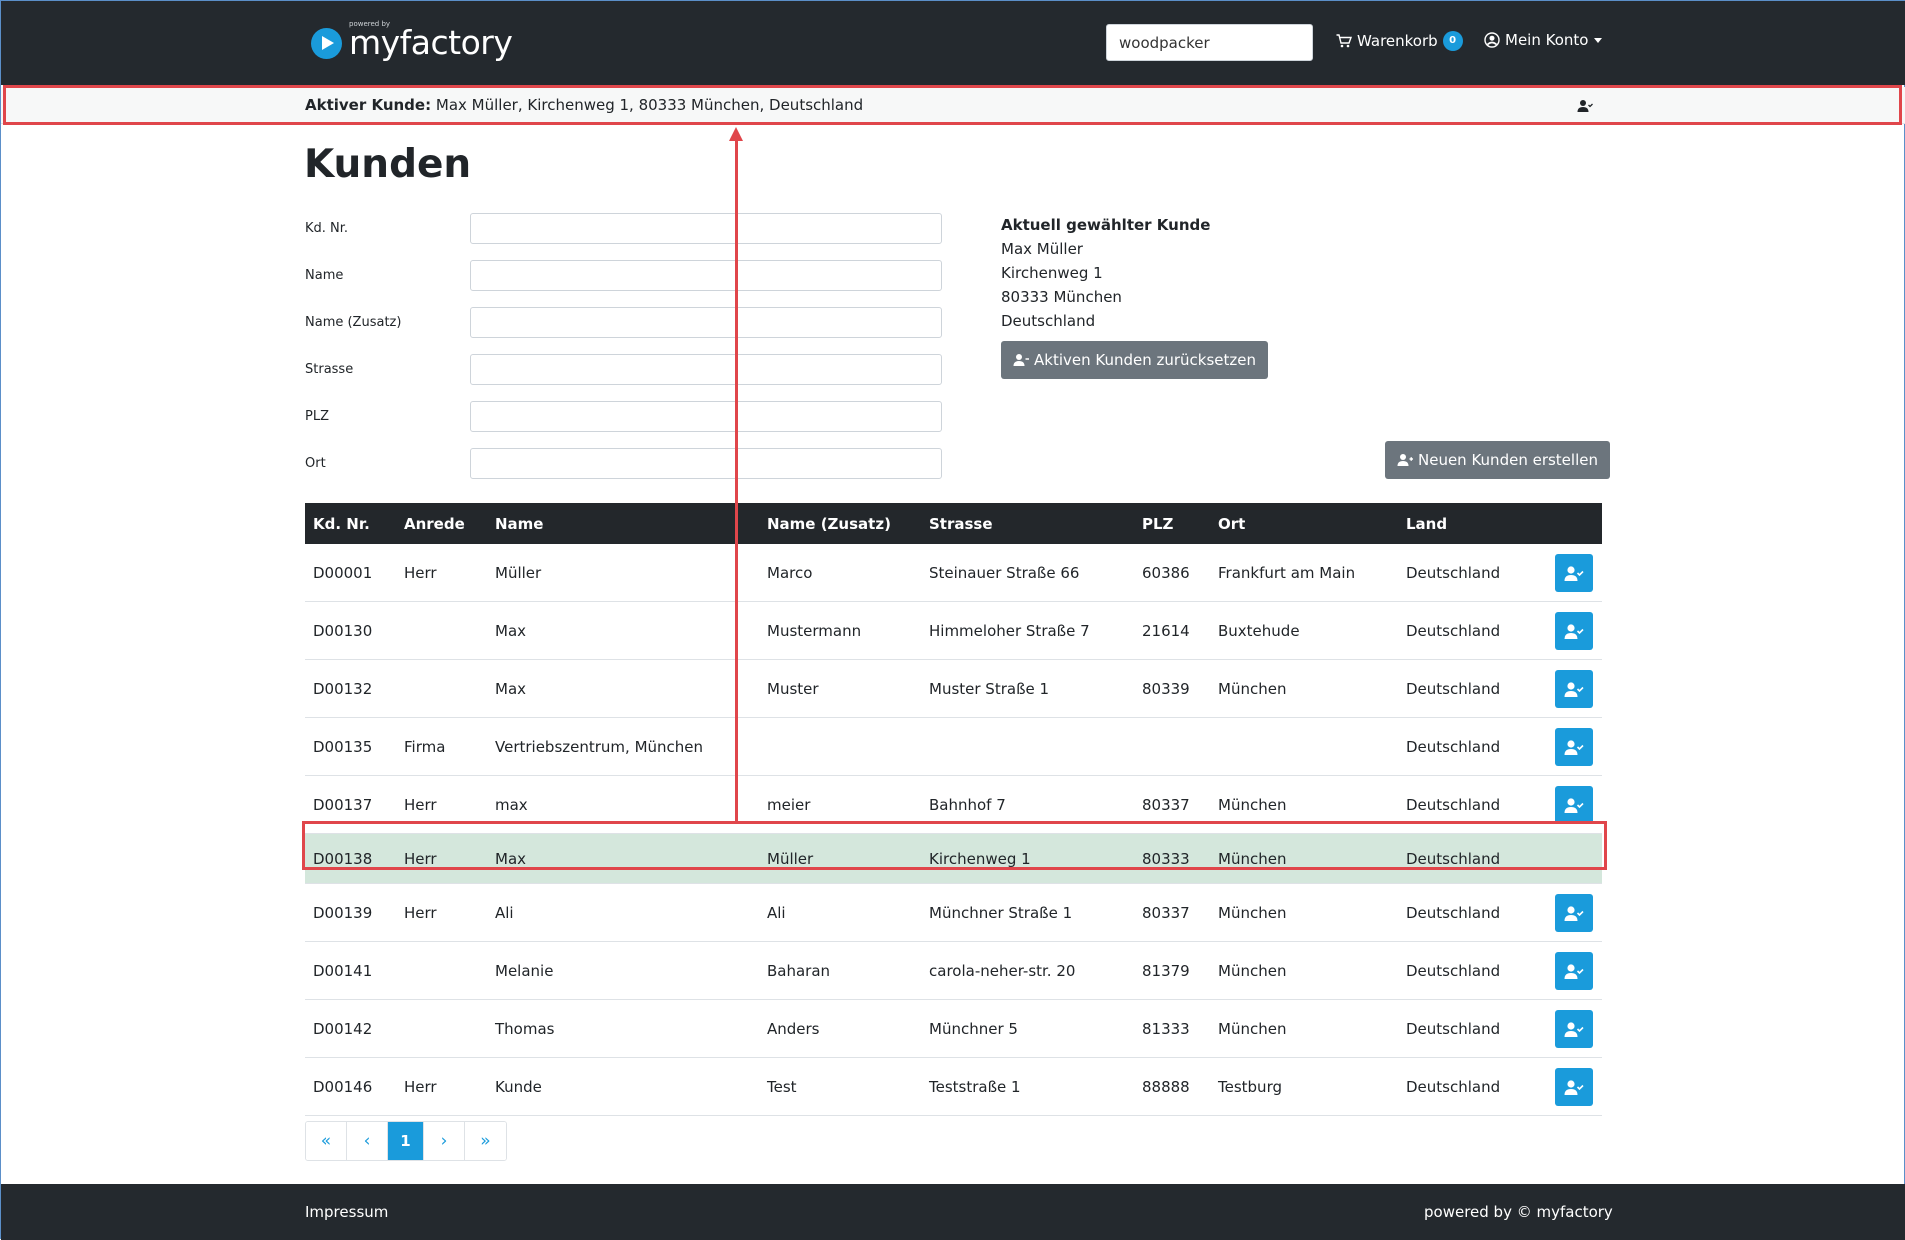  Describe the element at coordinates (1543, 40) in the screenshot. I see `account-dropdown: Mein Konto` at that location.